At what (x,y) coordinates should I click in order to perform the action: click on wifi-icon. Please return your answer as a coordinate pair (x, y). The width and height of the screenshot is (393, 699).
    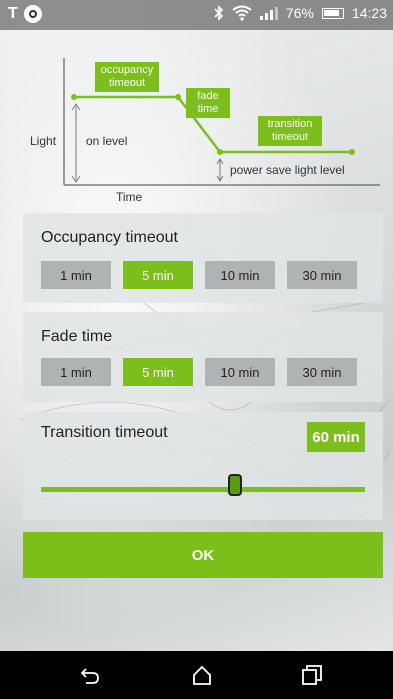
    Looking at the image, I should click on (242, 13).